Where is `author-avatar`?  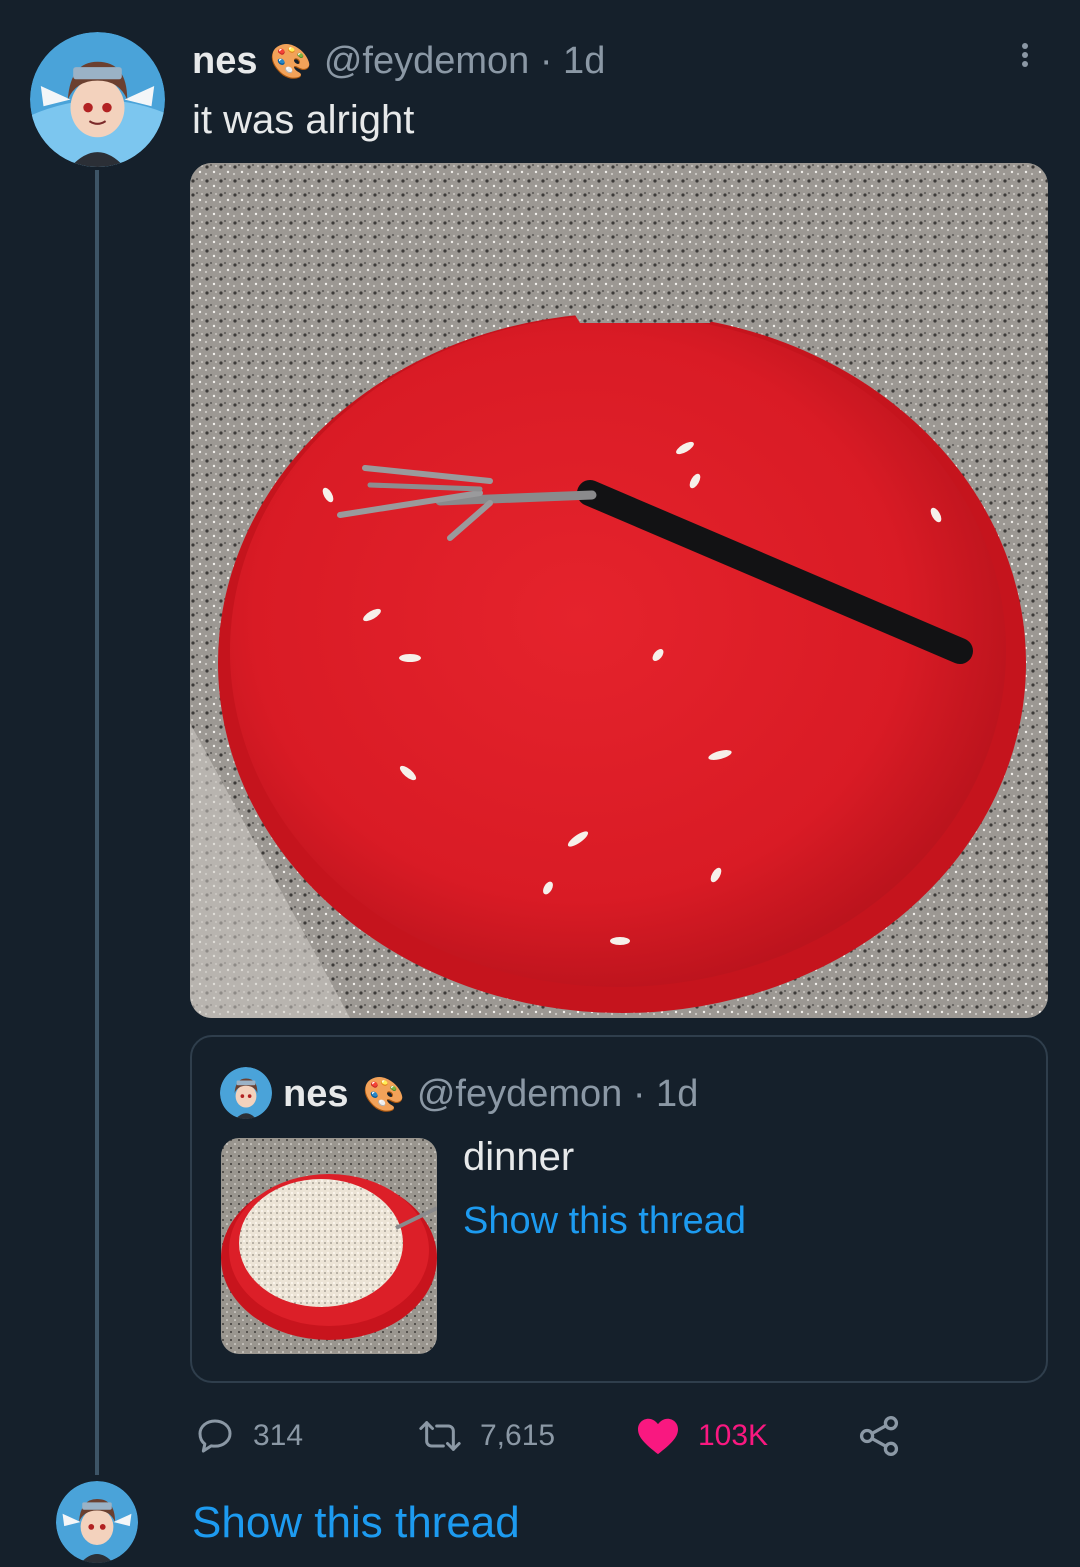
author-avatar is located at coordinates (97, 99).